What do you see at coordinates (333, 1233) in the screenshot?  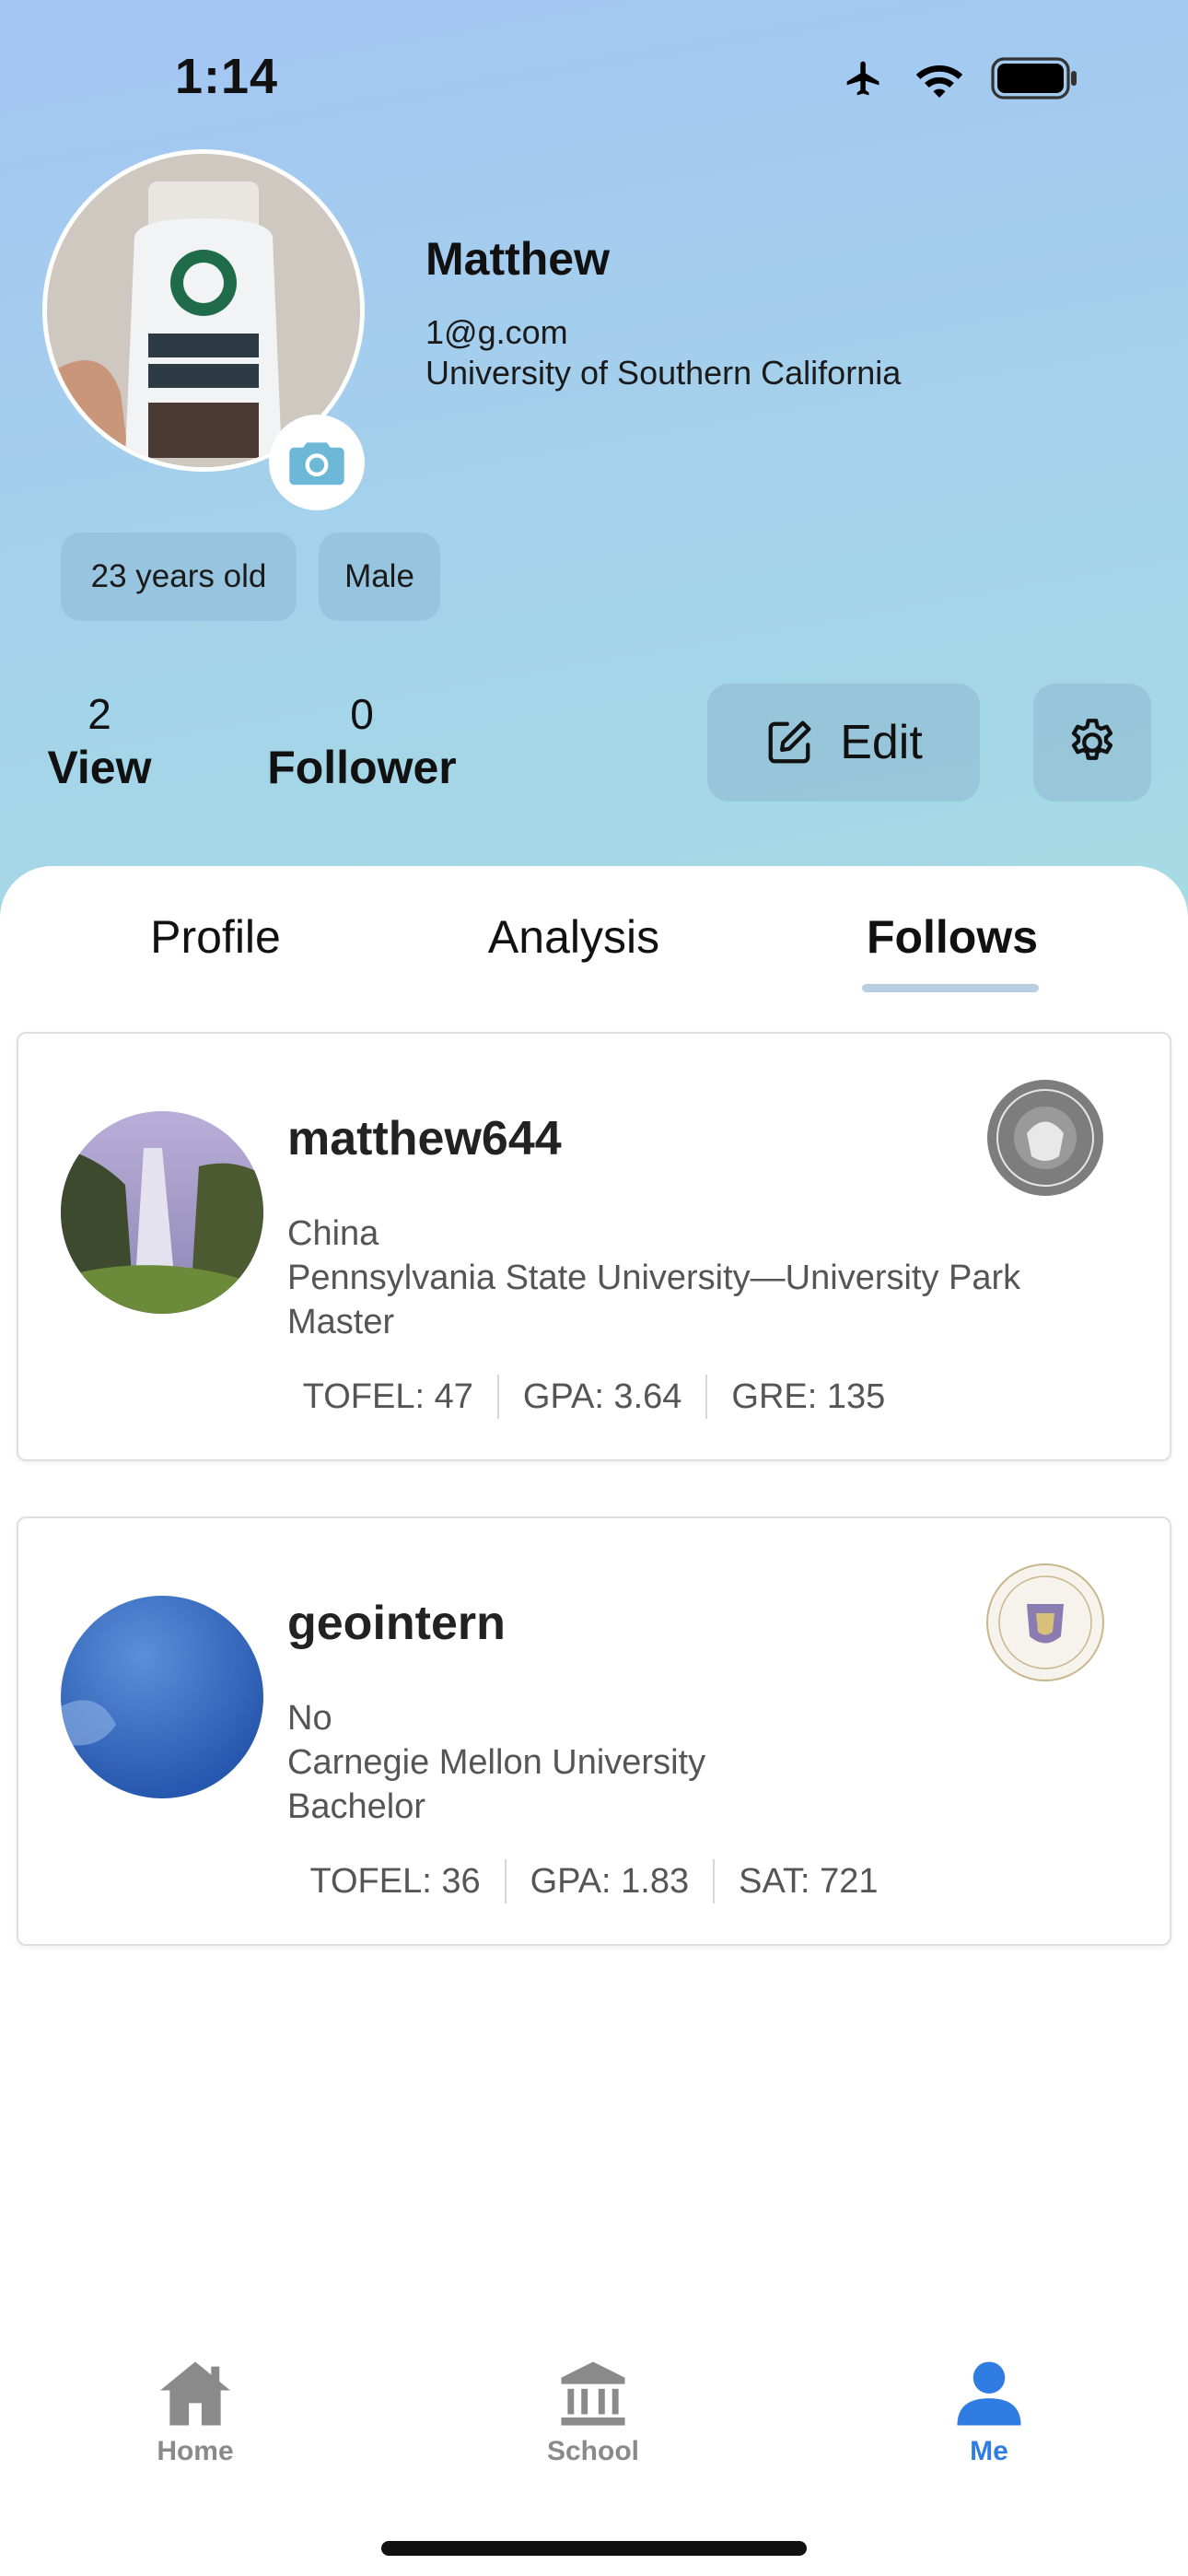 I see `follow-country: China` at bounding box center [333, 1233].